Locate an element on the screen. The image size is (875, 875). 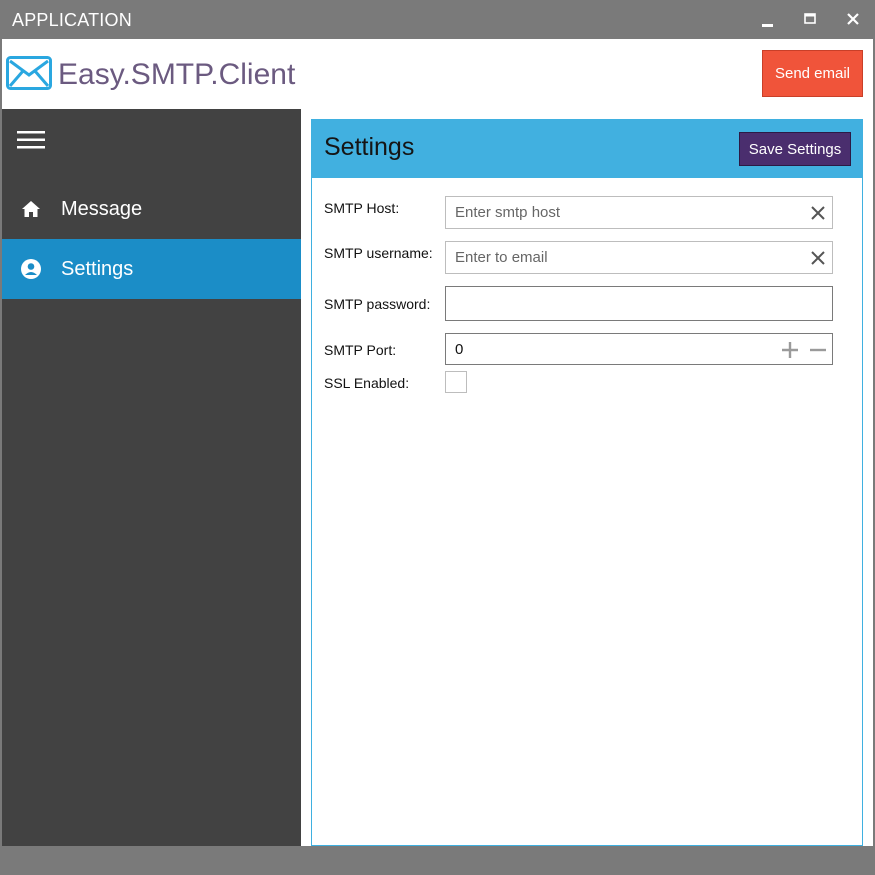
minimize-icon is located at coordinates (767, 20).